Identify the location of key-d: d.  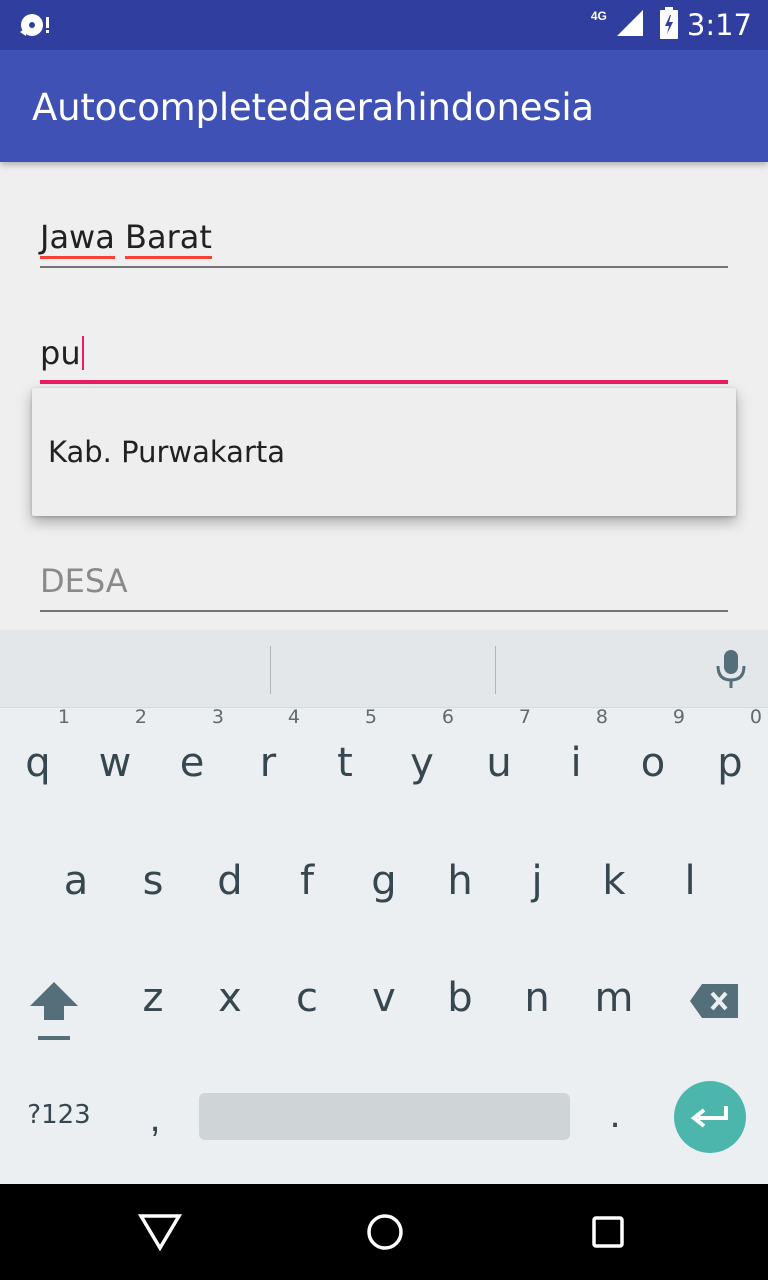
(230, 881).